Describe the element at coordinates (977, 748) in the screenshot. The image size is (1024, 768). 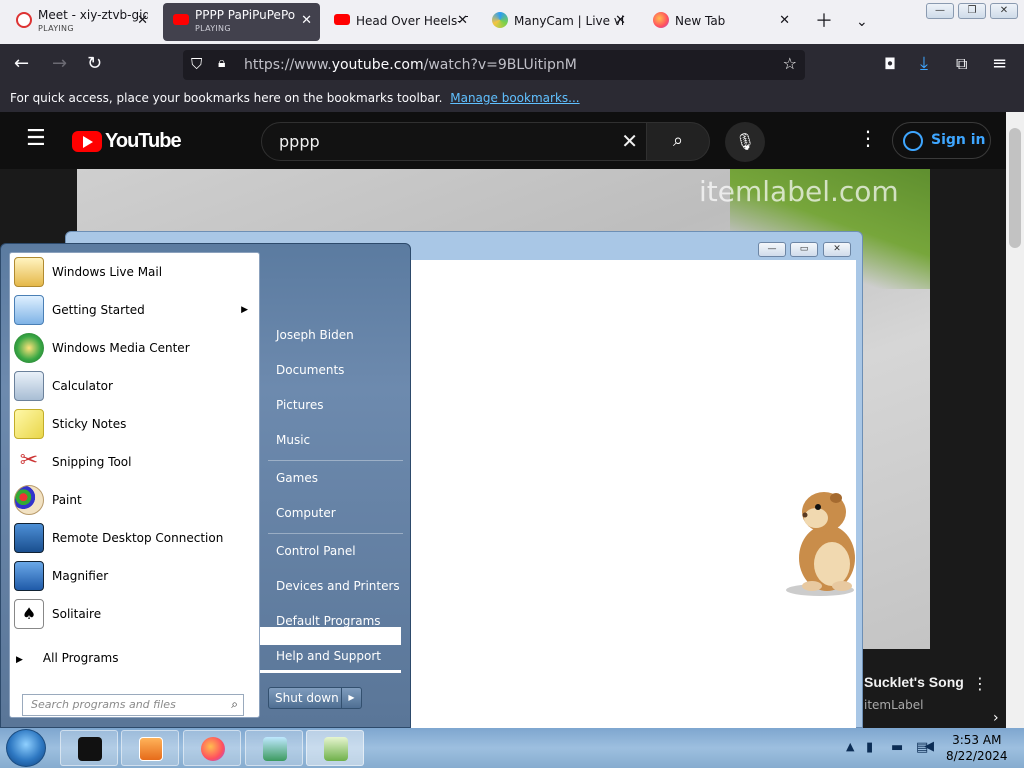
I see `system-clock: 3:53 AM 8/22/2024` at that location.